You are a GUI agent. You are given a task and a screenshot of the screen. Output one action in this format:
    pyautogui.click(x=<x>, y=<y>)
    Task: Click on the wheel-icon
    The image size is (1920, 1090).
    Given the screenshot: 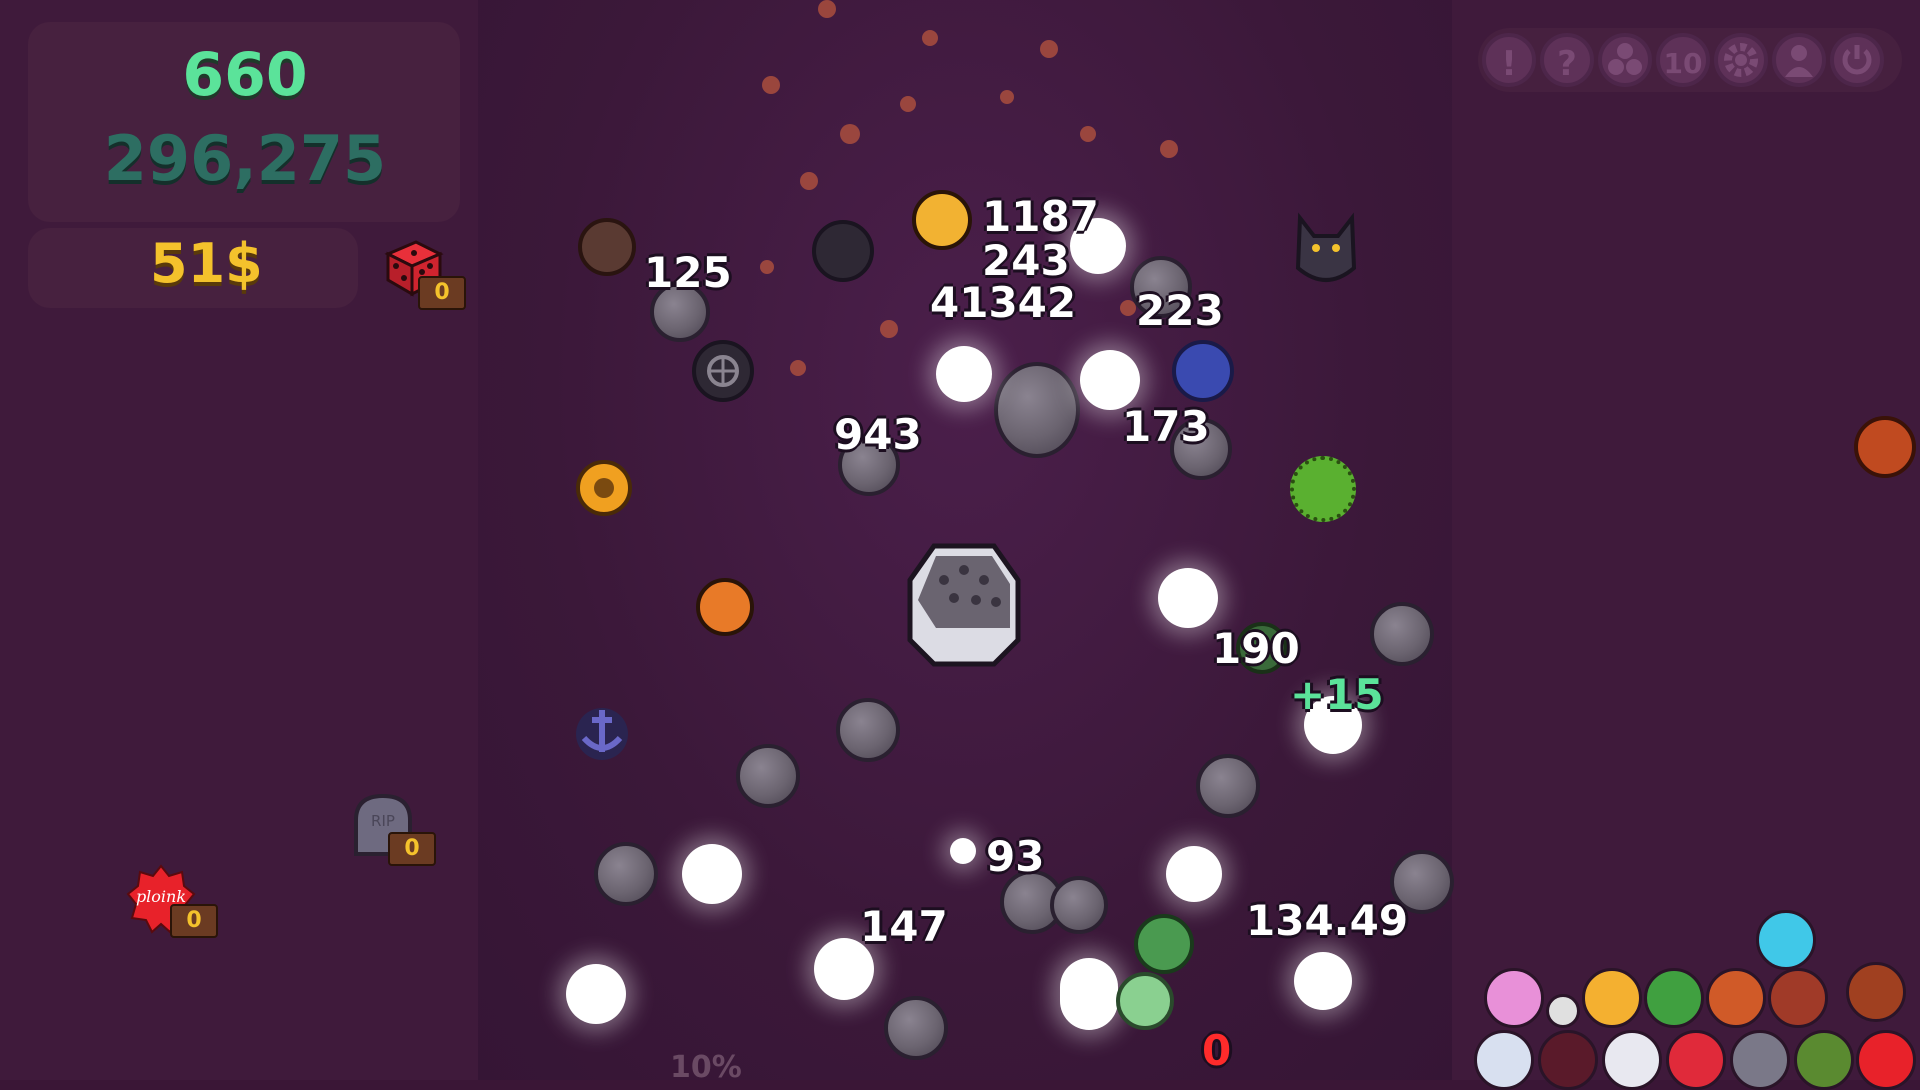 What is the action you would take?
    pyautogui.click(x=723, y=371)
    